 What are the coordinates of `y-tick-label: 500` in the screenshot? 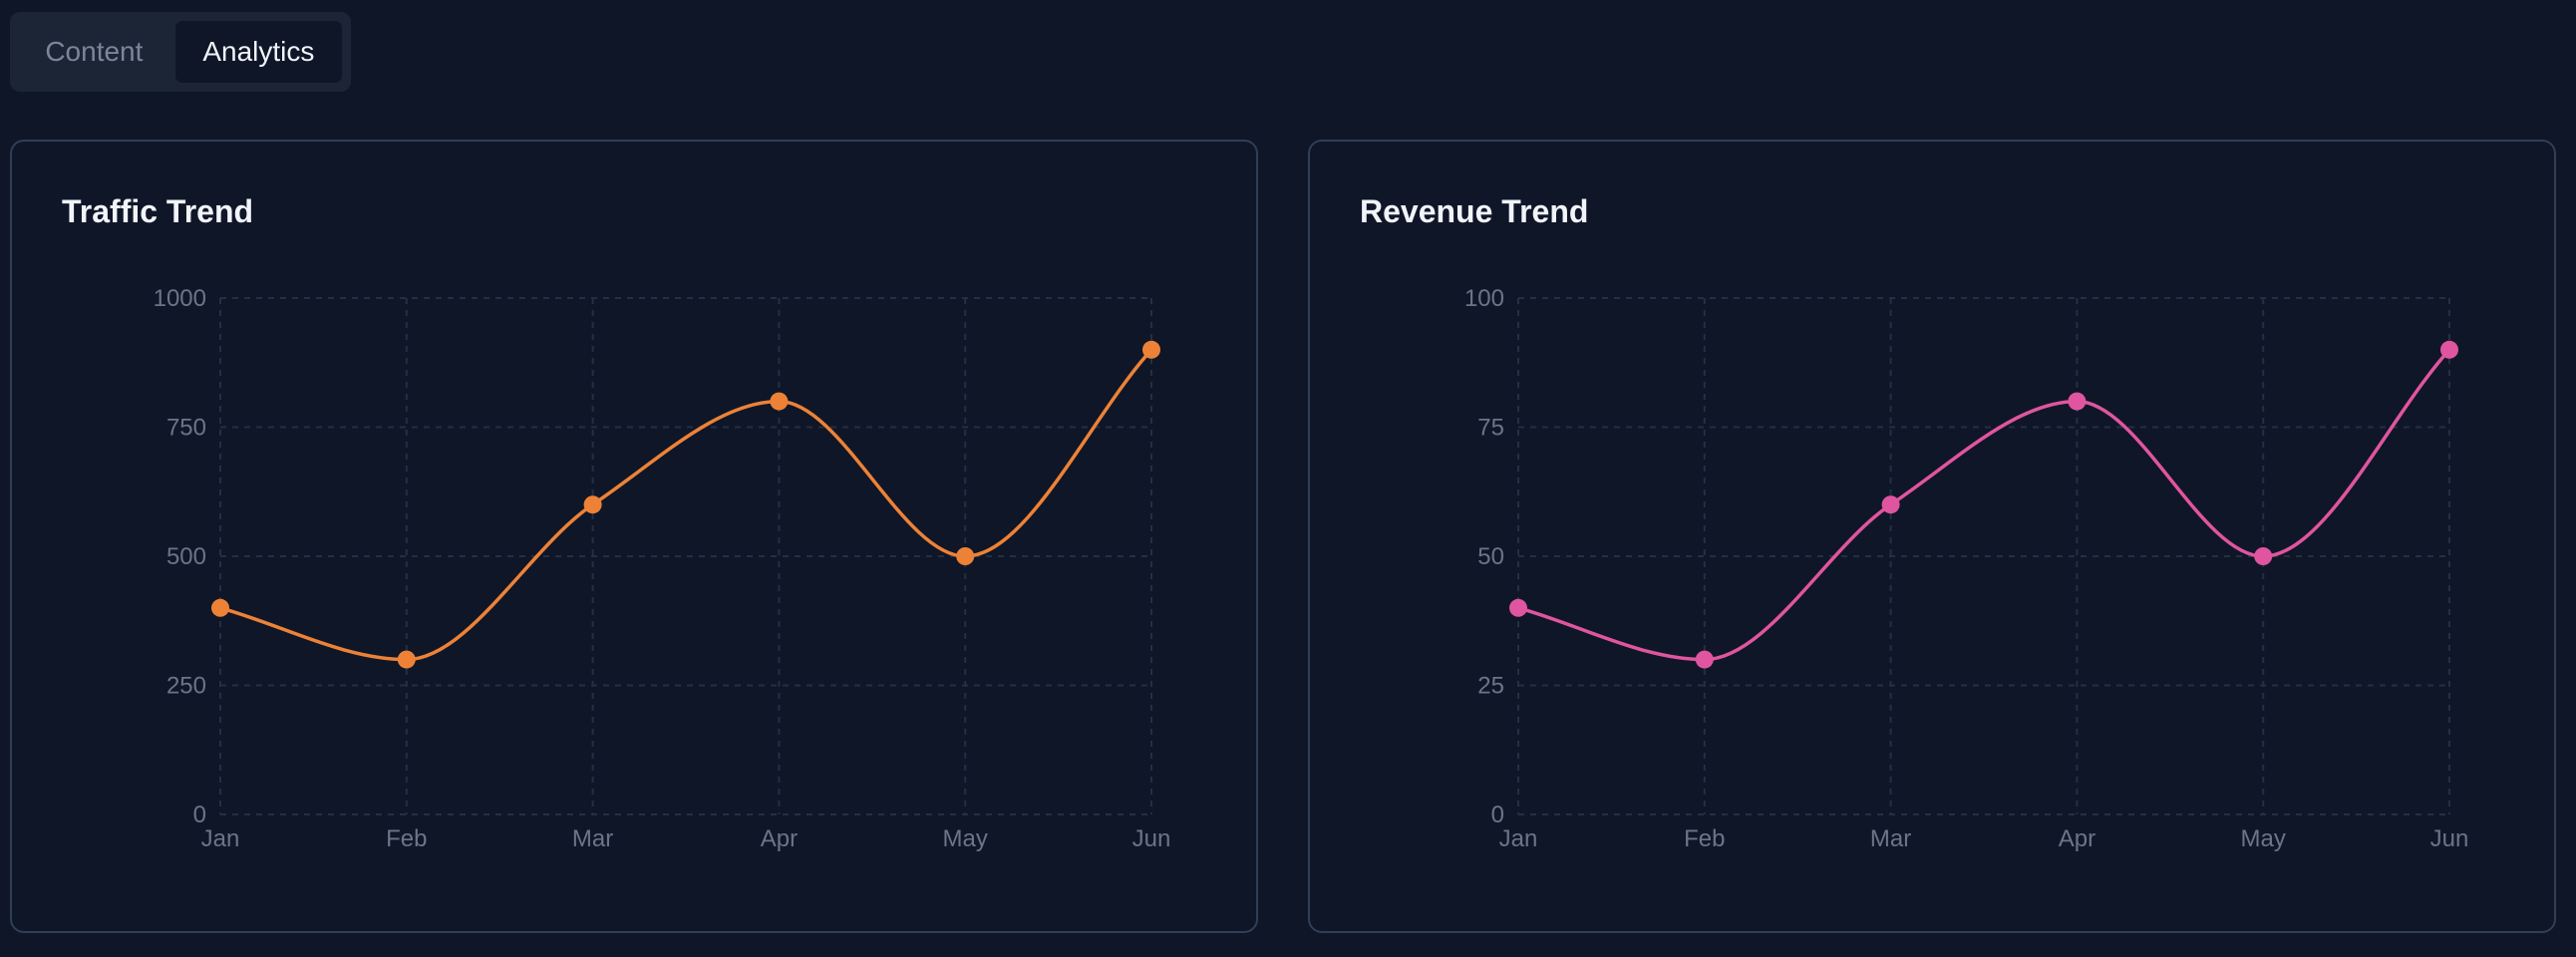 It's located at (186, 556).